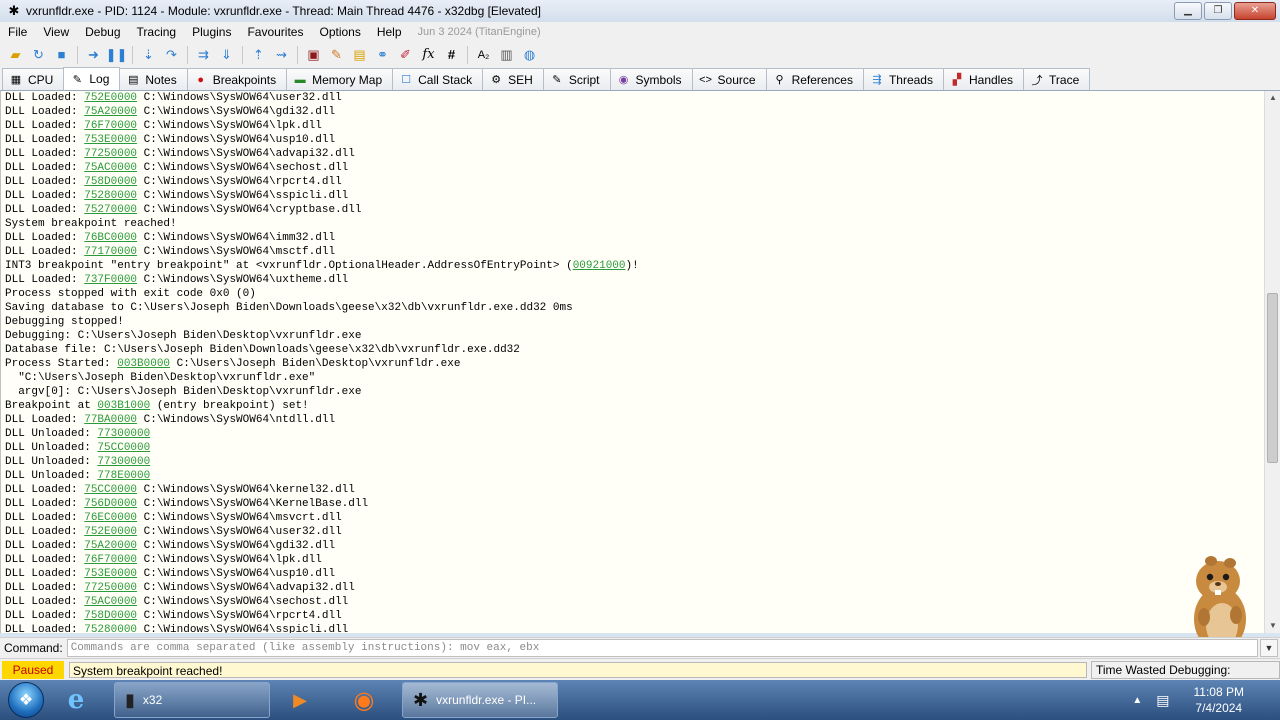 The image size is (1280, 720). What do you see at coordinates (117, 55) in the screenshot?
I see `pause-icon: ❚❚` at bounding box center [117, 55].